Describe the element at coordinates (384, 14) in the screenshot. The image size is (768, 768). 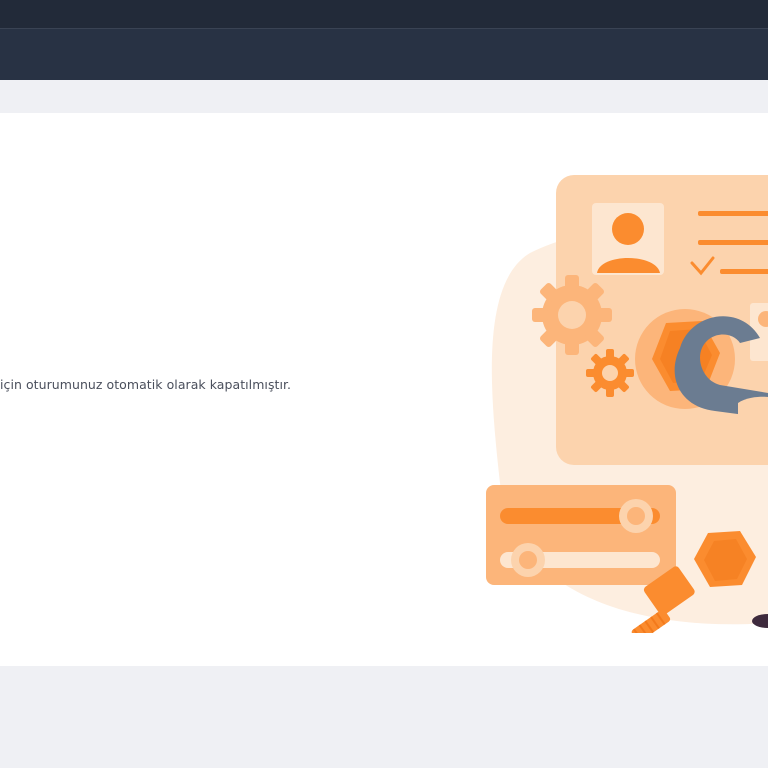
I see `top-bar` at that location.